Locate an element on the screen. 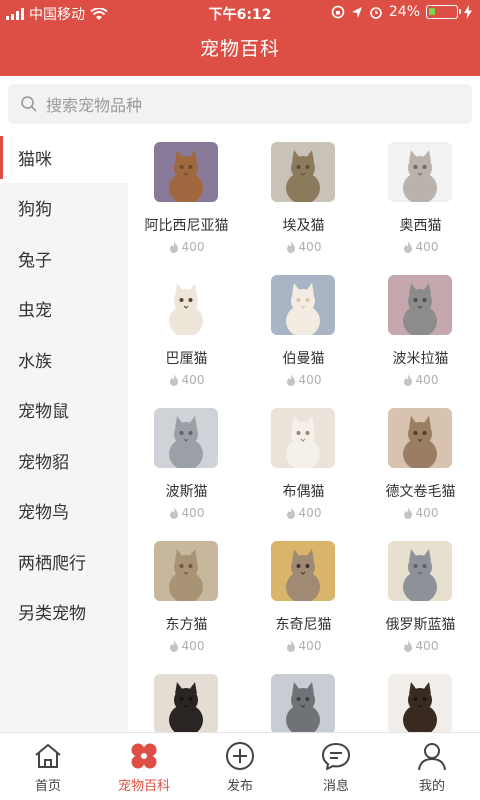 The width and height of the screenshot is (480, 800). breed-card: 俄罗斯蓝猫 400 is located at coordinates (420, 597).